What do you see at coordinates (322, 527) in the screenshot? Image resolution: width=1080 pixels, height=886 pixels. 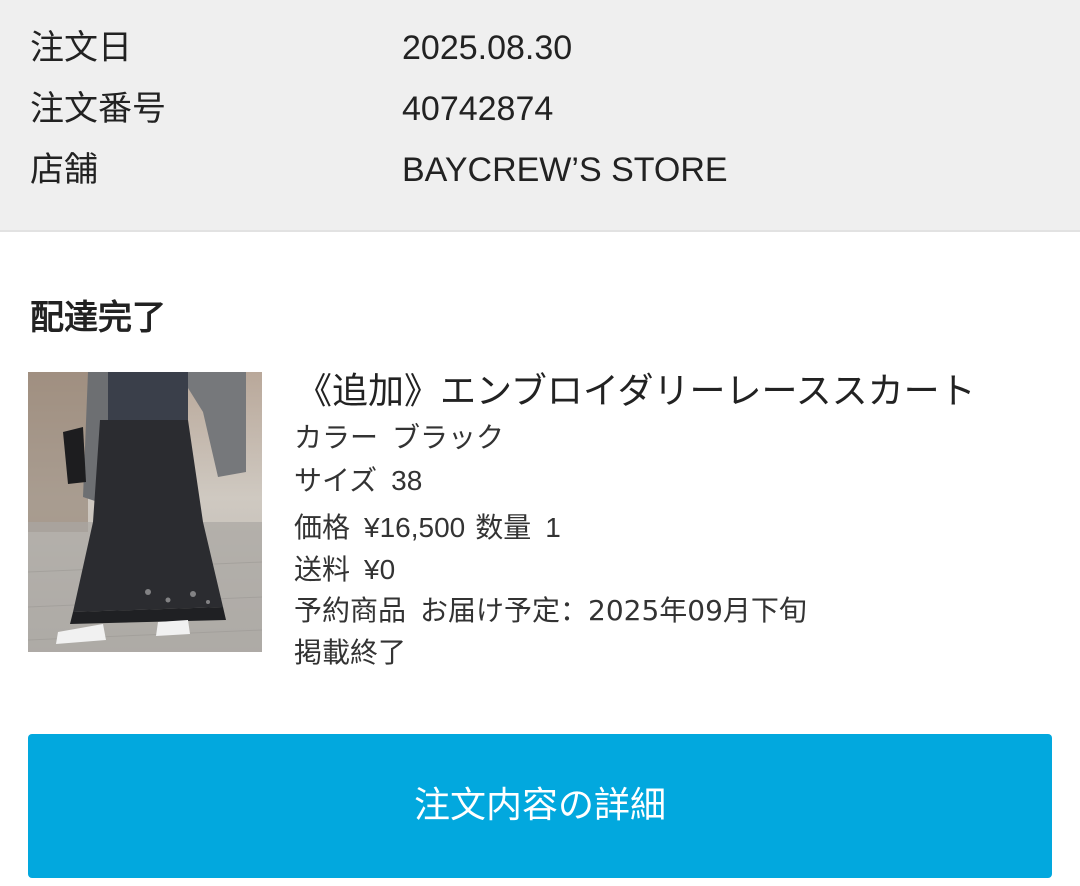 I see `price-label: 価格` at bounding box center [322, 527].